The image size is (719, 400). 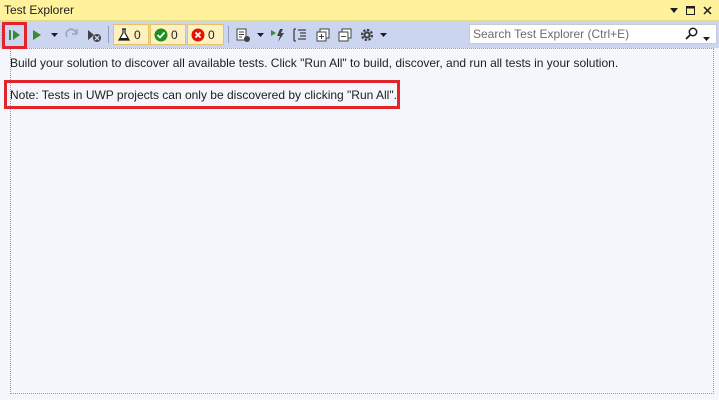 I want to click on not-run-count: 0, so click(x=137, y=34).